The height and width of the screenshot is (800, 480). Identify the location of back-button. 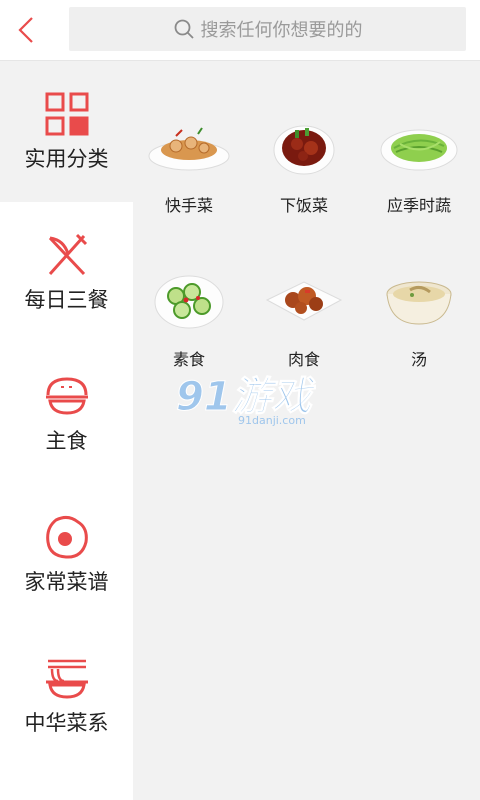
(26, 30).